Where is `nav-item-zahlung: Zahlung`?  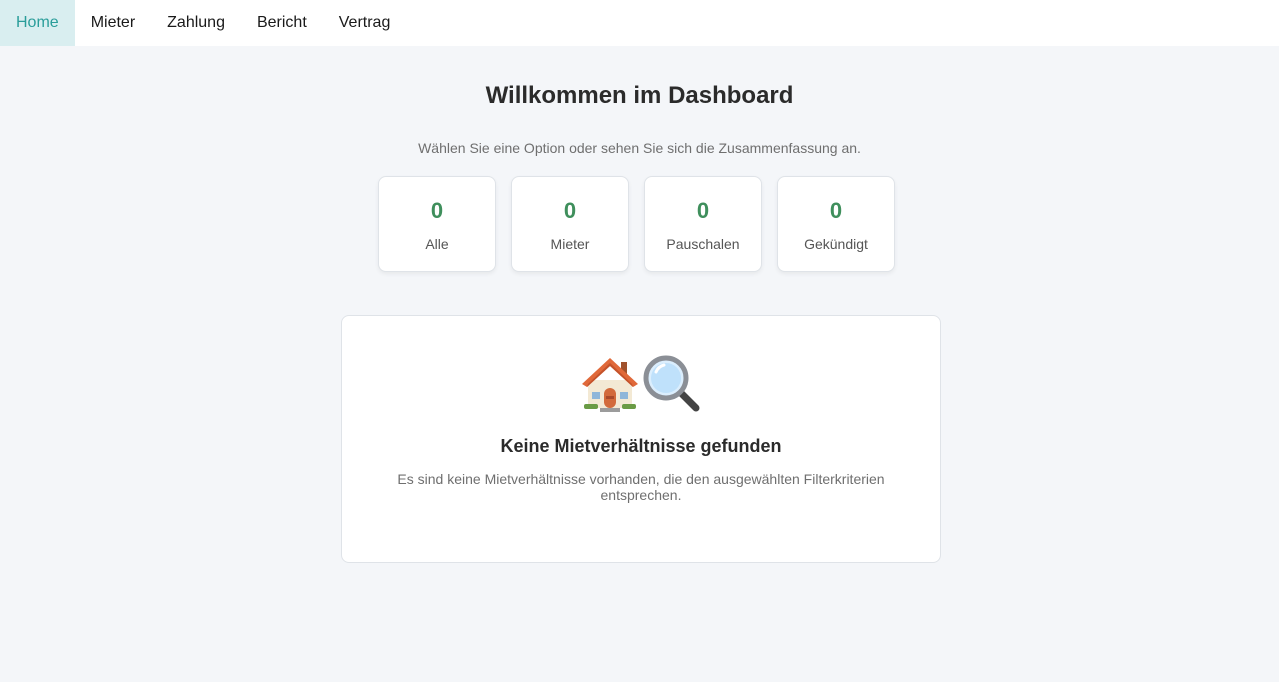
nav-item-zahlung: Zahlung is located at coordinates (196, 23).